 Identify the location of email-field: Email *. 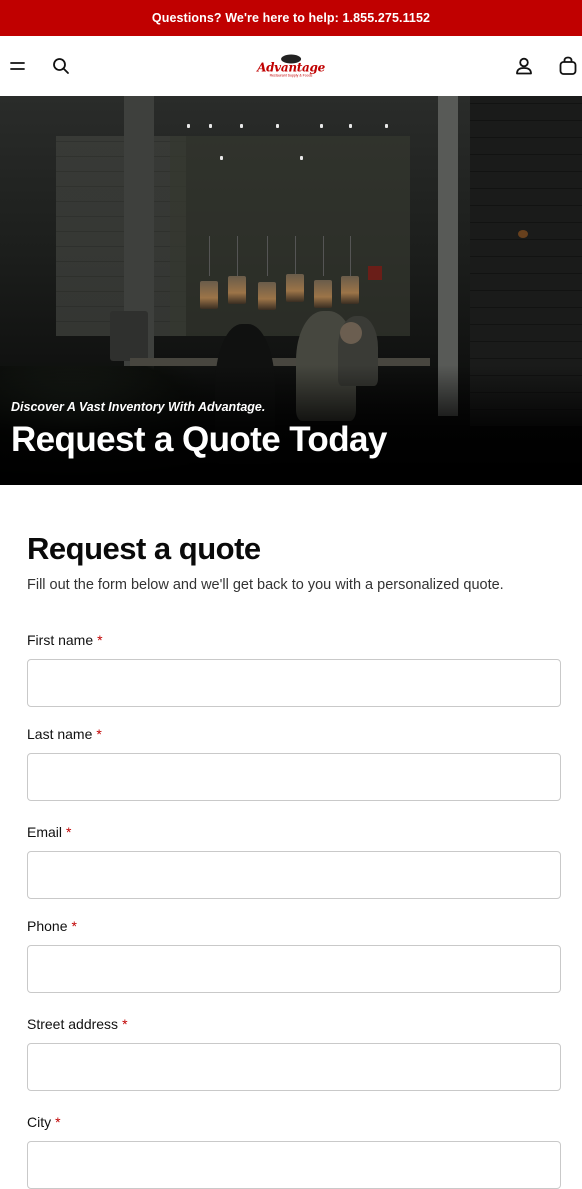
(294, 861).